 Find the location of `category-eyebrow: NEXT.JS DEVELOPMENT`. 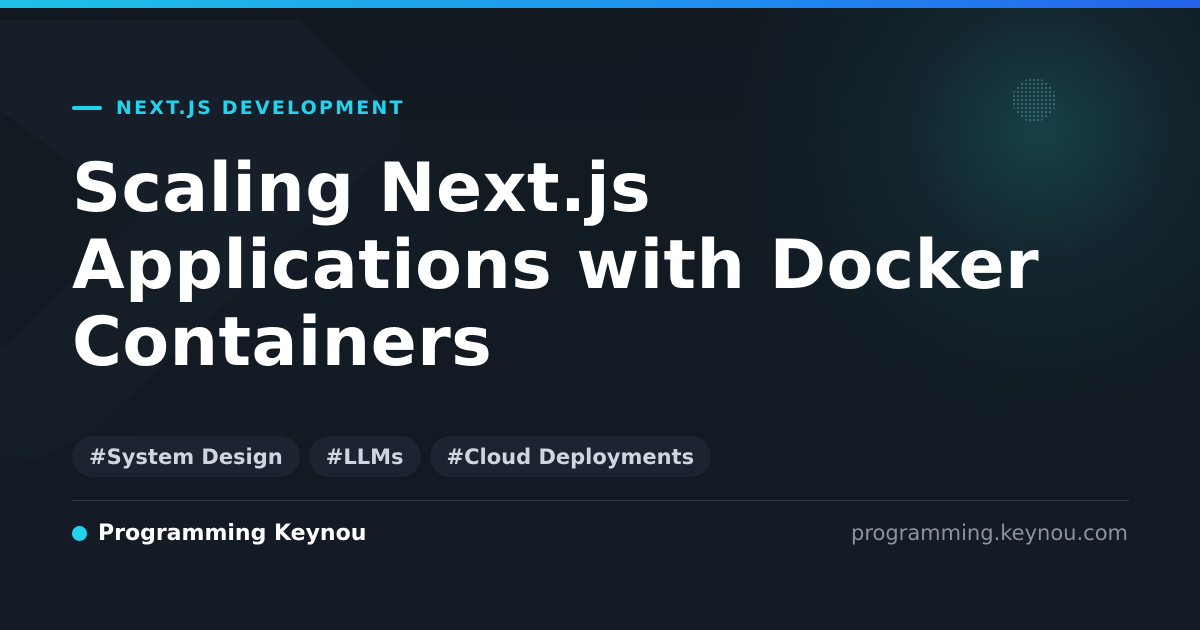

category-eyebrow: NEXT.JS DEVELOPMENT is located at coordinates (238, 108).